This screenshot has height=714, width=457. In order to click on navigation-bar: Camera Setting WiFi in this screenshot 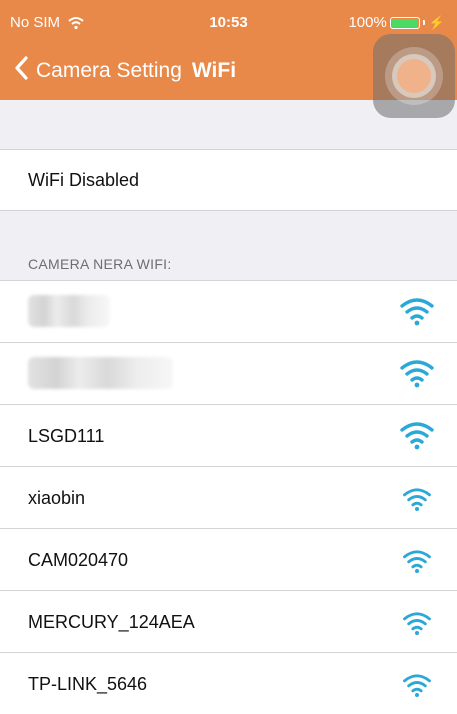, I will do `click(125, 71)`.